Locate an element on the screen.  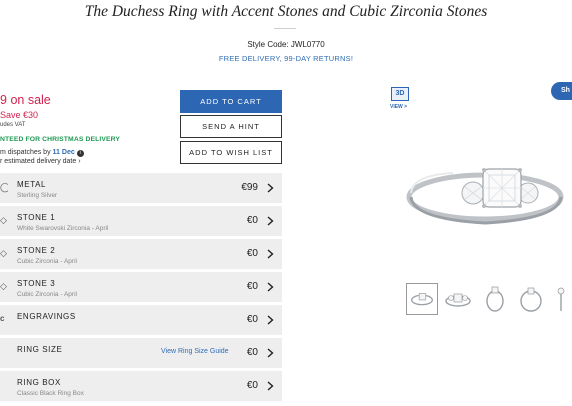
option-label: RING SIZE is located at coordinates (40, 349).